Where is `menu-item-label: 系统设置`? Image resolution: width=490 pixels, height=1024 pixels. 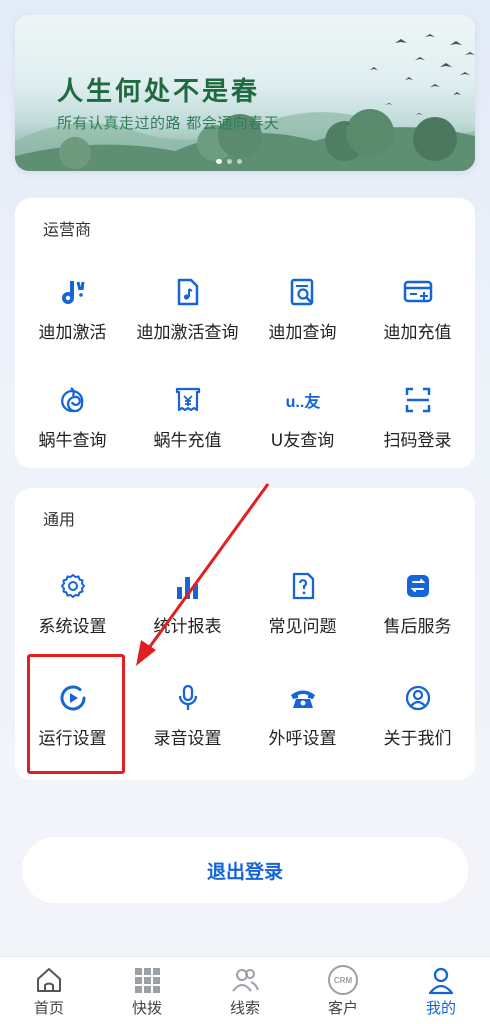
menu-item-label: 系统设置 is located at coordinates (72, 627).